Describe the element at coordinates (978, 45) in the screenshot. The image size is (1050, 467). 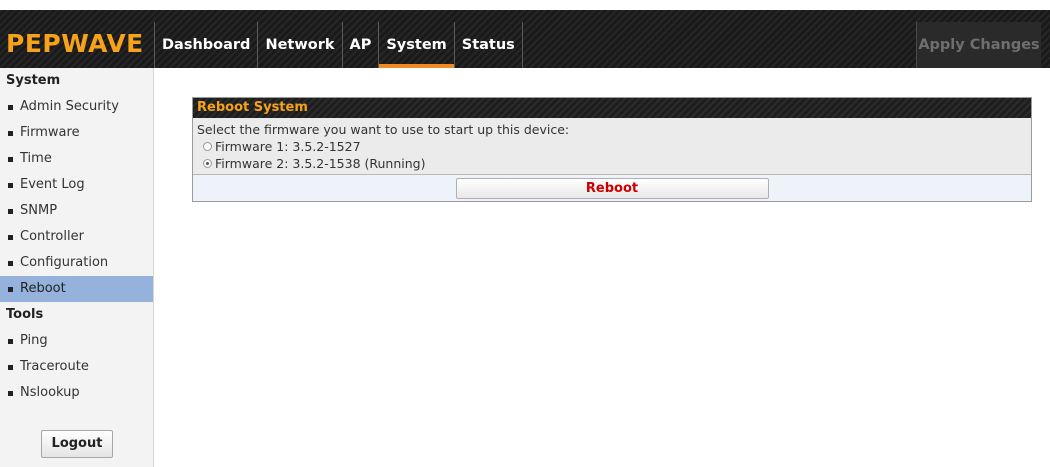
I see `apply-changes-button: Apply Changes` at that location.